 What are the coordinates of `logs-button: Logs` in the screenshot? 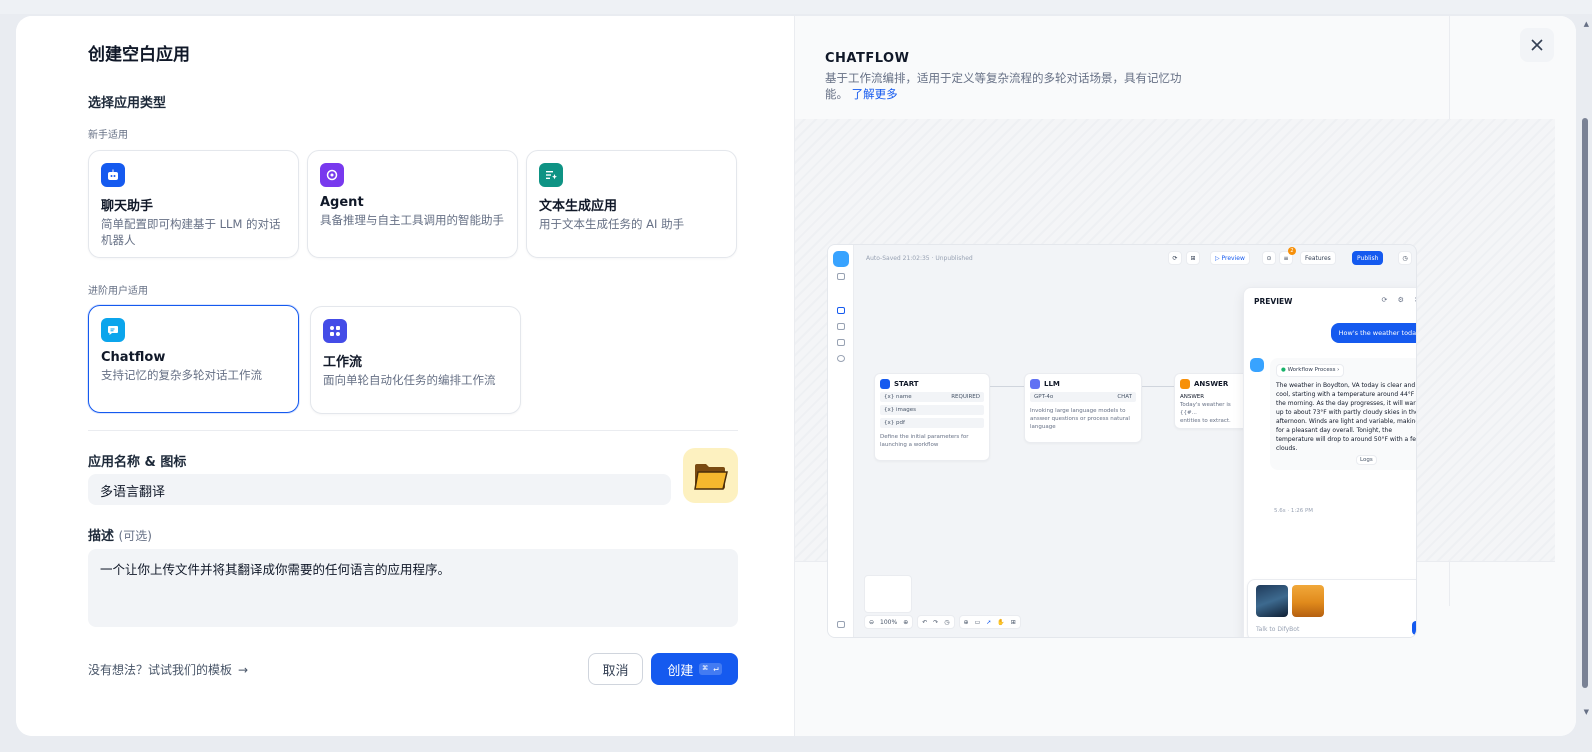 It's located at (1366, 460).